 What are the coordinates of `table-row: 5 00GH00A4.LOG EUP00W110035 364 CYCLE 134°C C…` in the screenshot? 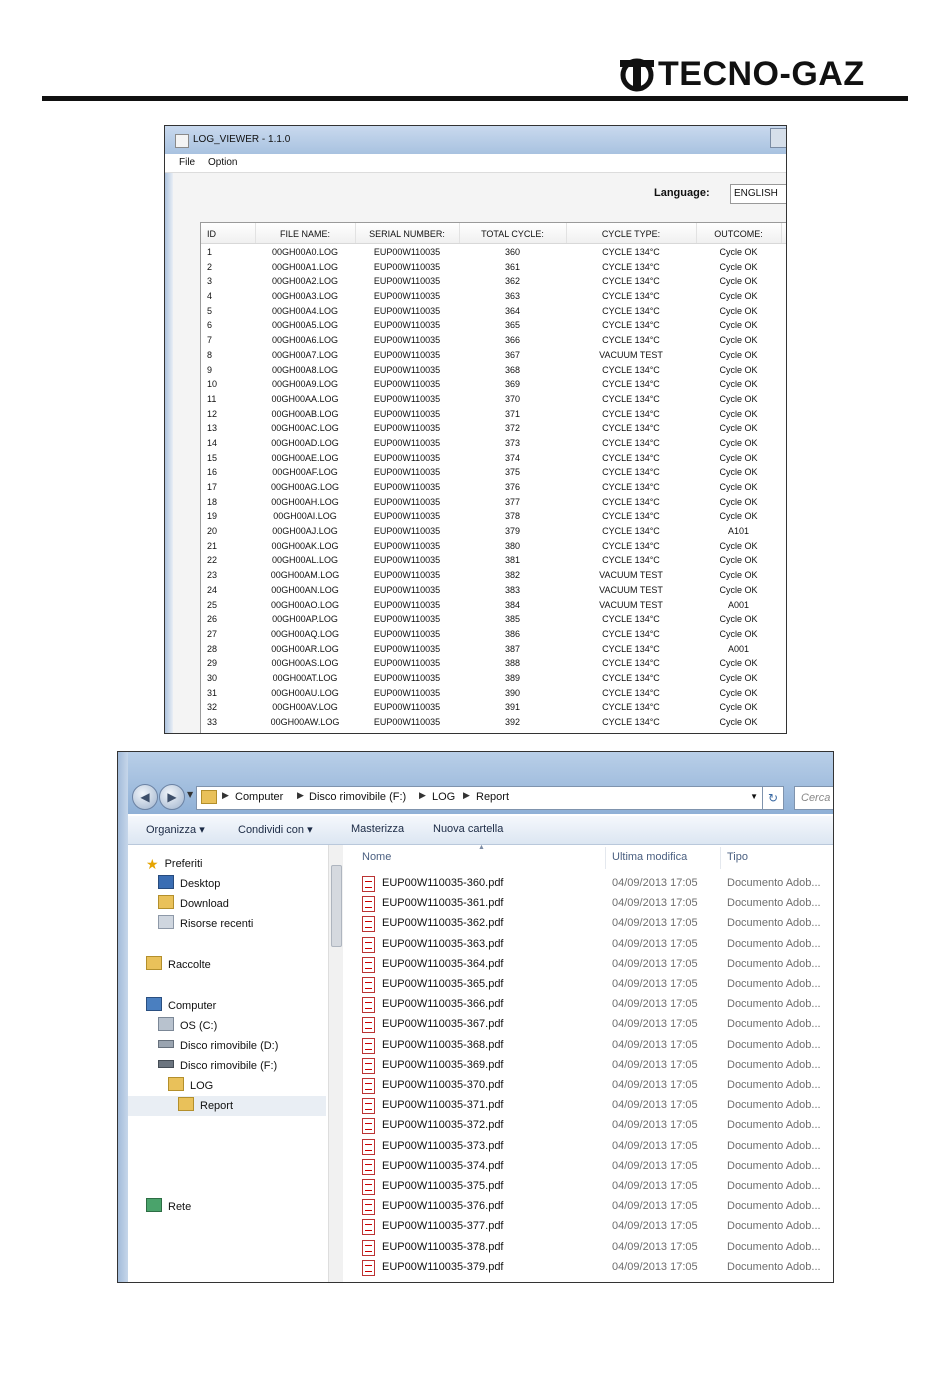 It's located at (493, 311).